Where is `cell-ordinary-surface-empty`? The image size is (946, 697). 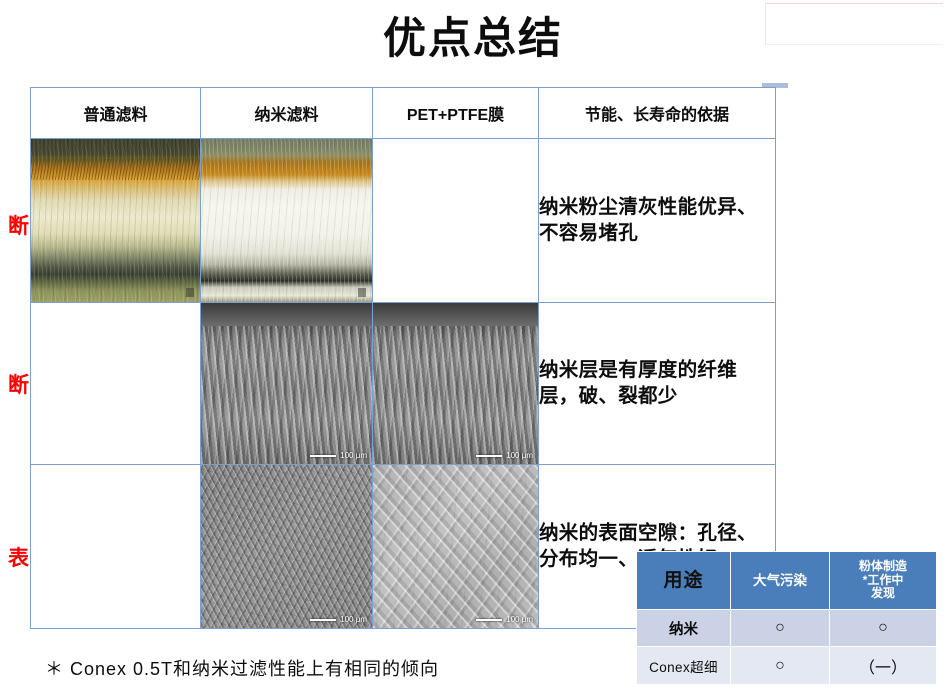
cell-ordinary-surface-empty is located at coordinates (115, 546).